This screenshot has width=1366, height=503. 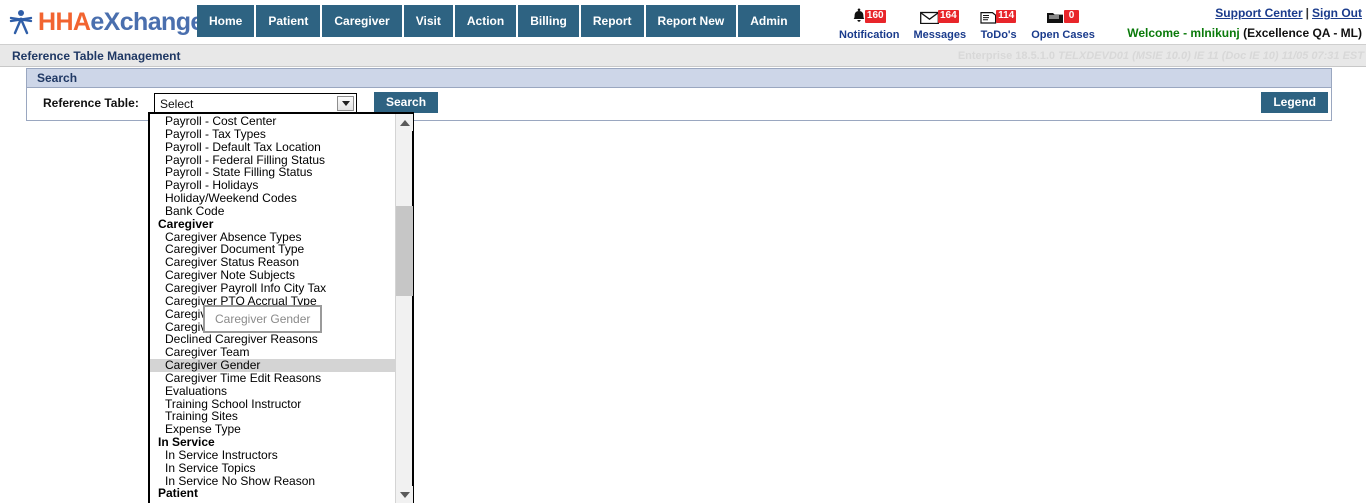 I want to click on todos-label: ToDo's, so click(x=998, y=35).